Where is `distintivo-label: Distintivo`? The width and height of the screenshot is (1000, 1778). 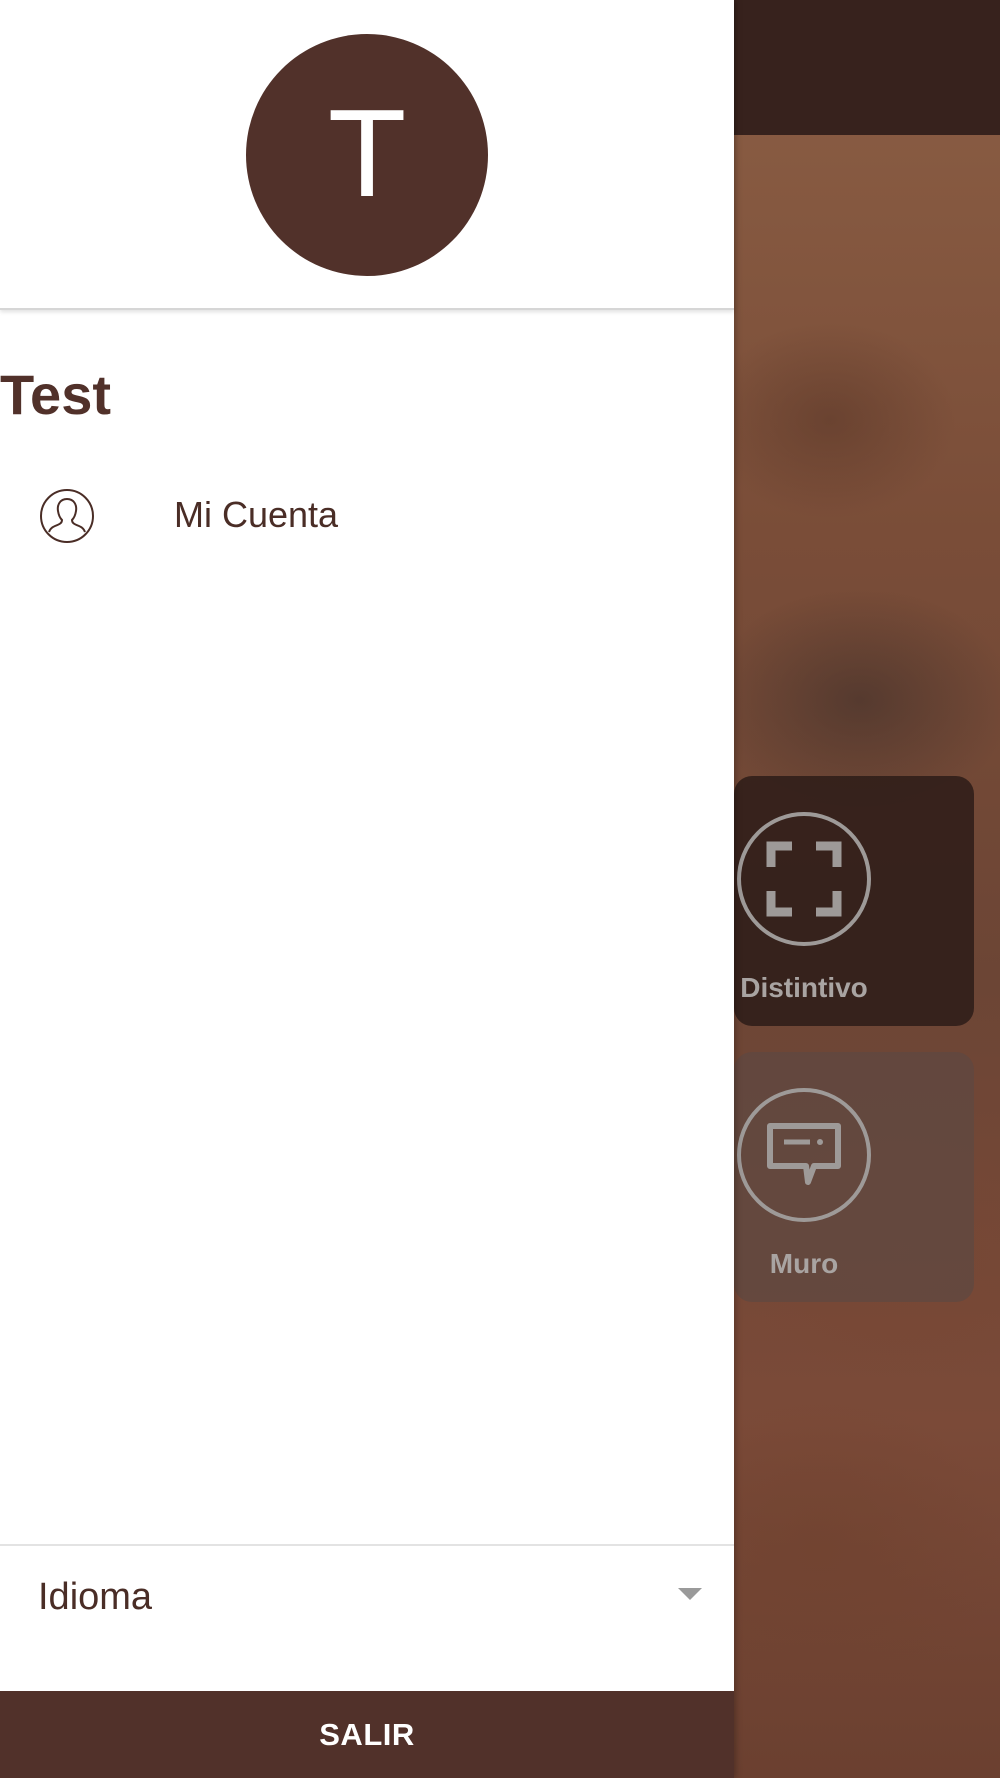 distintivo-label: Distintivo is located at coordinates (804, 987).